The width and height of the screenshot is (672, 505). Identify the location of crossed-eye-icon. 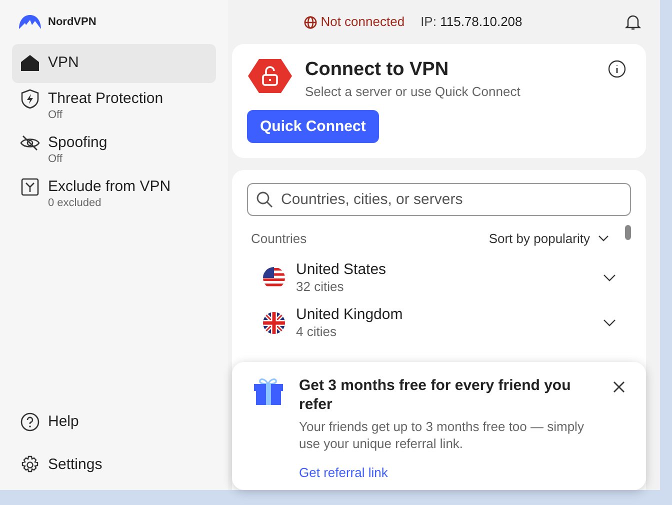
(30, 143).